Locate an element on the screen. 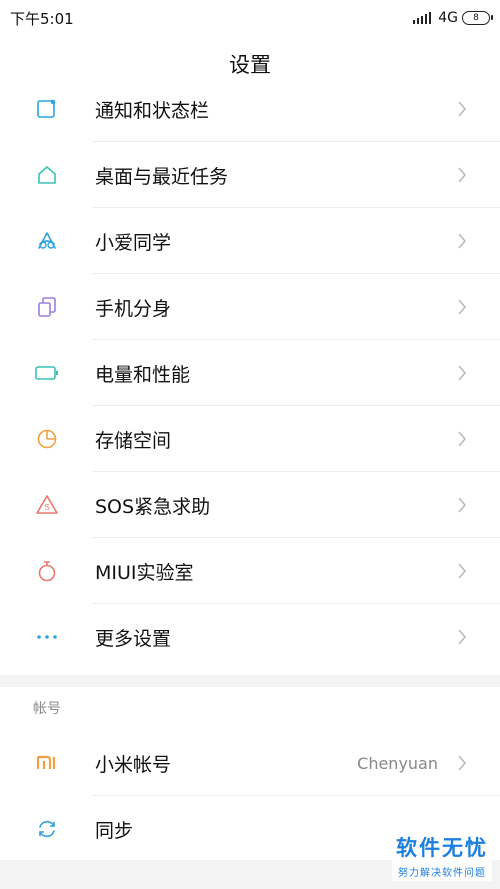 Image resolution: width=500 pixels, height=889 pixels. settings-item-label: 手机分身 is located at coordinates (133, 308).